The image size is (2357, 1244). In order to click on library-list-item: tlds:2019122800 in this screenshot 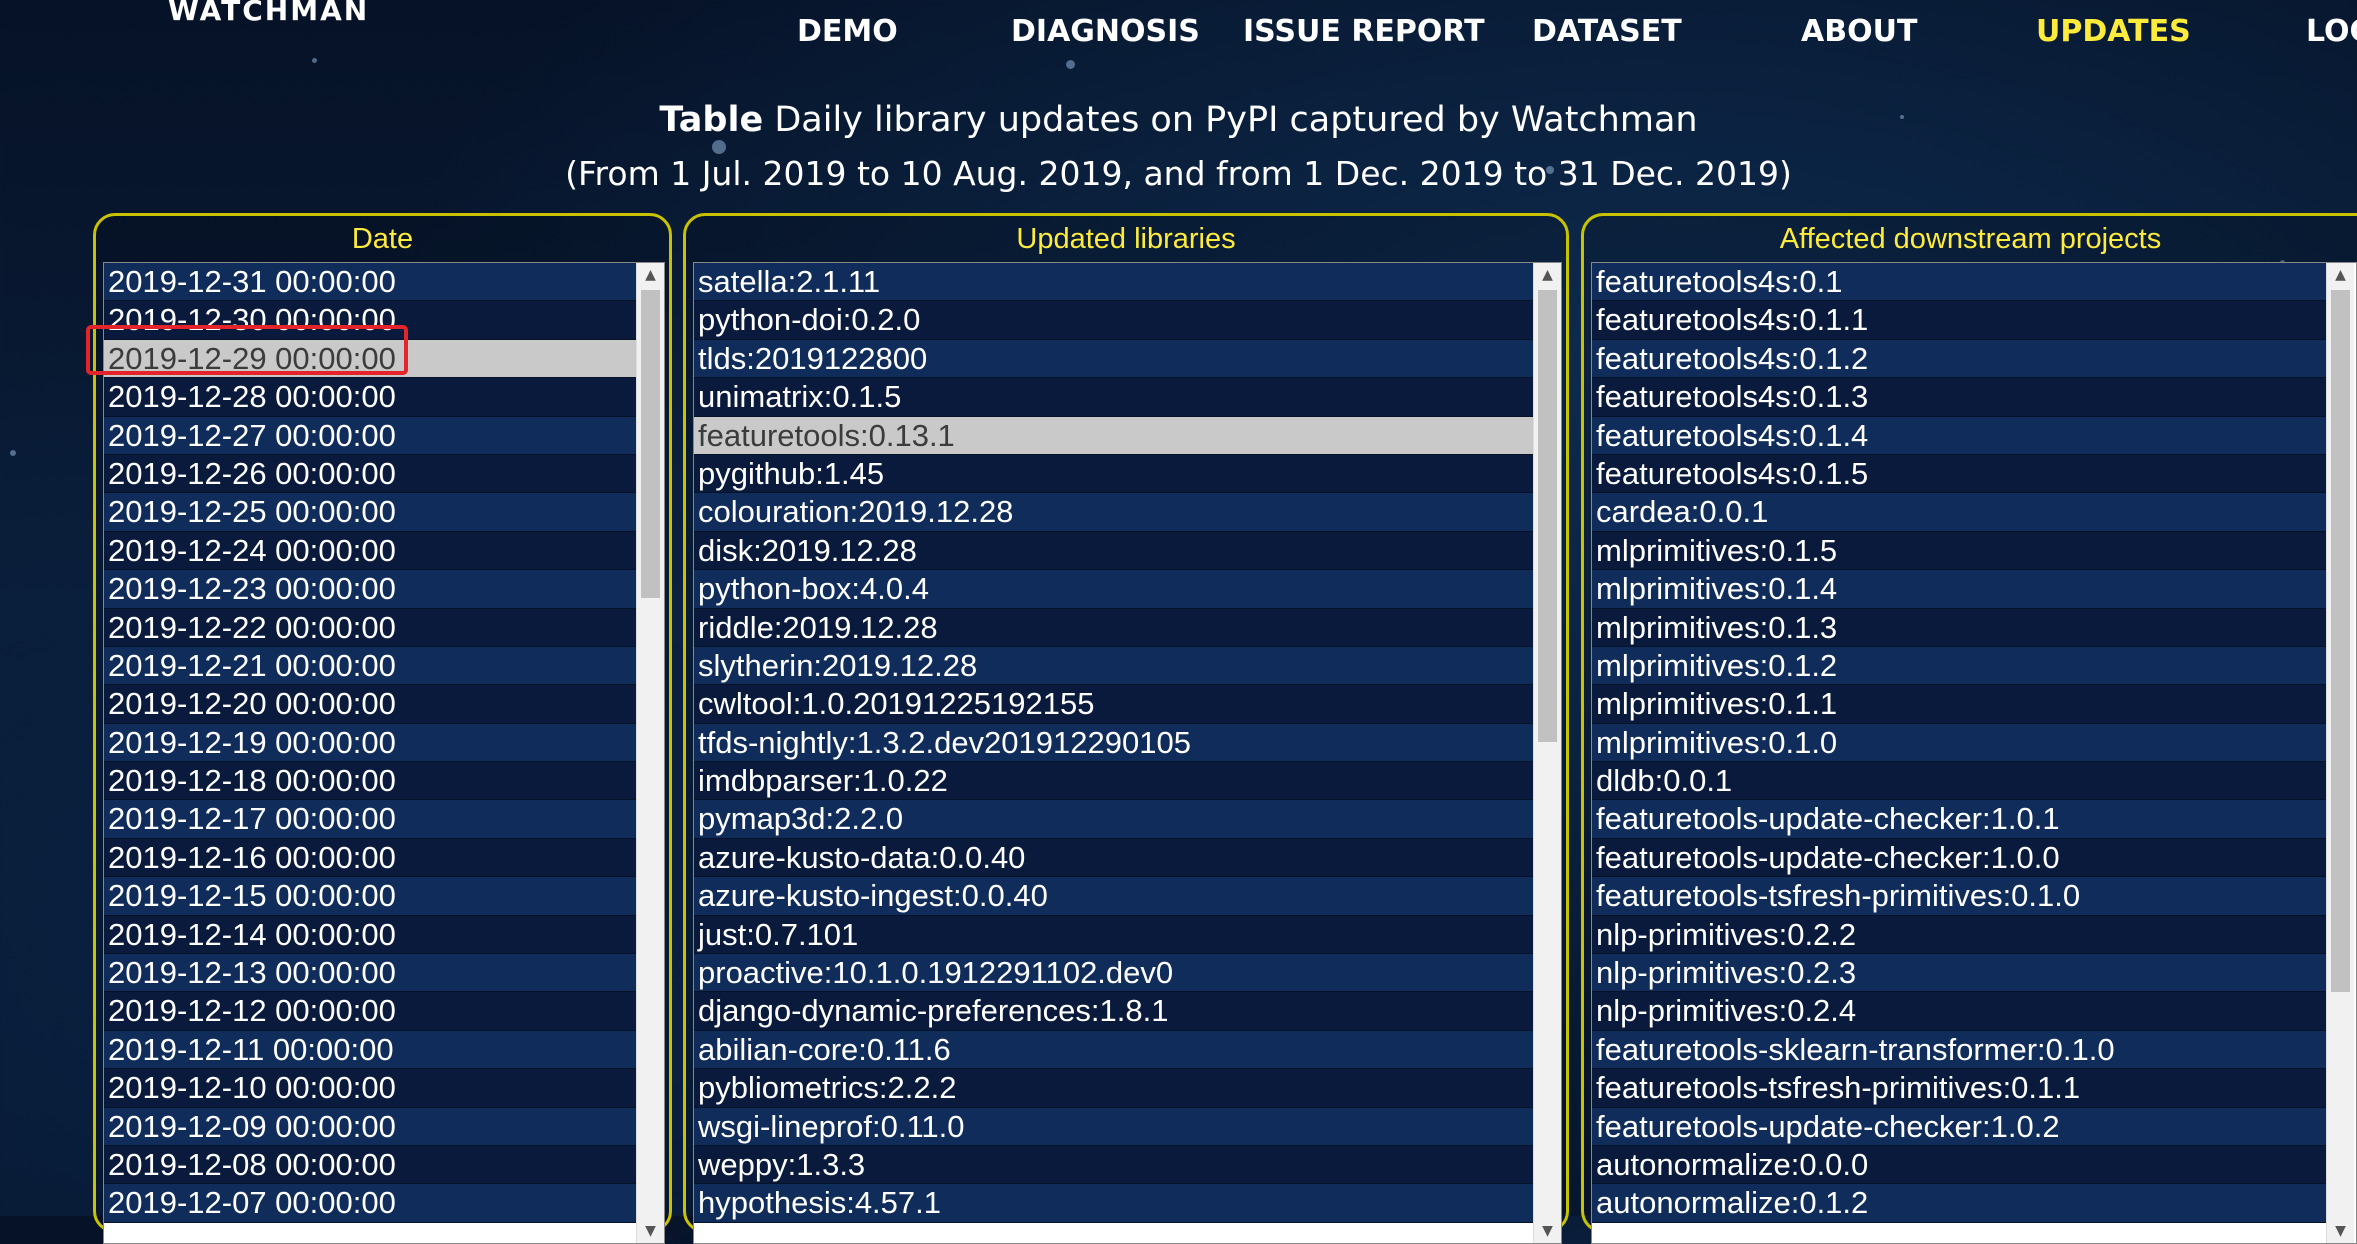, I will do `click(1114, 359)`.